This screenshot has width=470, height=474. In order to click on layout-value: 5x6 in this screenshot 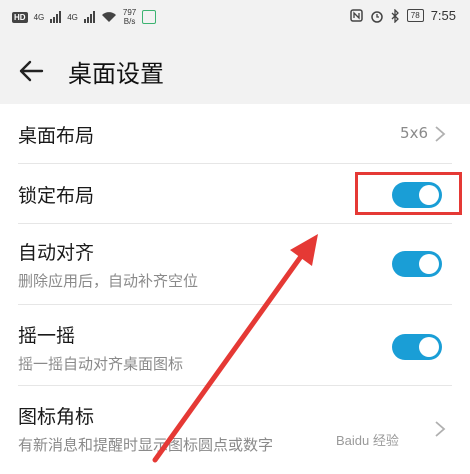, I will do `click(414, 133)`.